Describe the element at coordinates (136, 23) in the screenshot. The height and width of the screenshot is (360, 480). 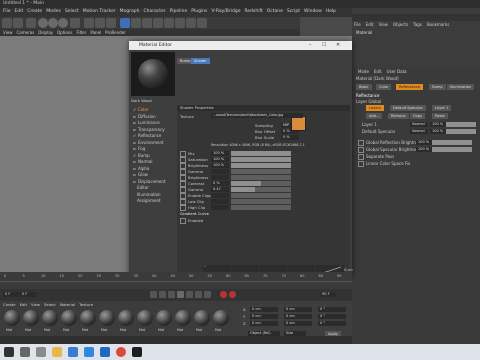
I see `pen-icon` at that location.